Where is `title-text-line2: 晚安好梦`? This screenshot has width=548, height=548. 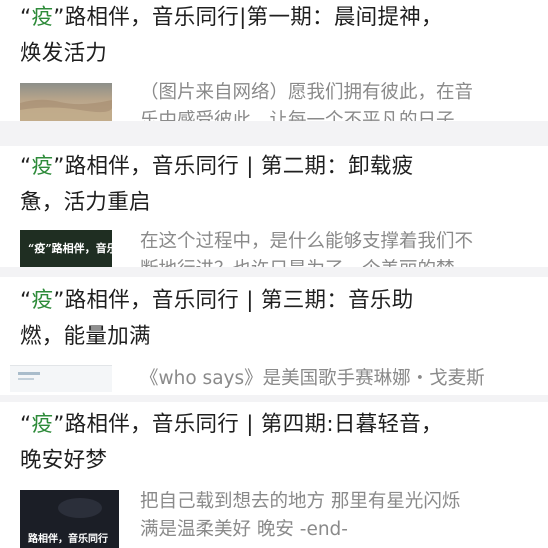
title-text-line2: 晚安好梦 is located at coordinates (64, 460).